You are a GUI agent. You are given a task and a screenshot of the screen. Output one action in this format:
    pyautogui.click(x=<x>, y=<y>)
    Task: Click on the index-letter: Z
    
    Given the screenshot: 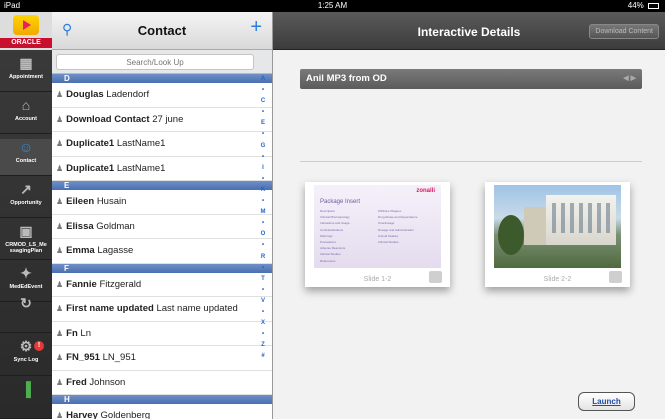 What is the action you would take?
    pyautogui.click(x=263, y=345)
    